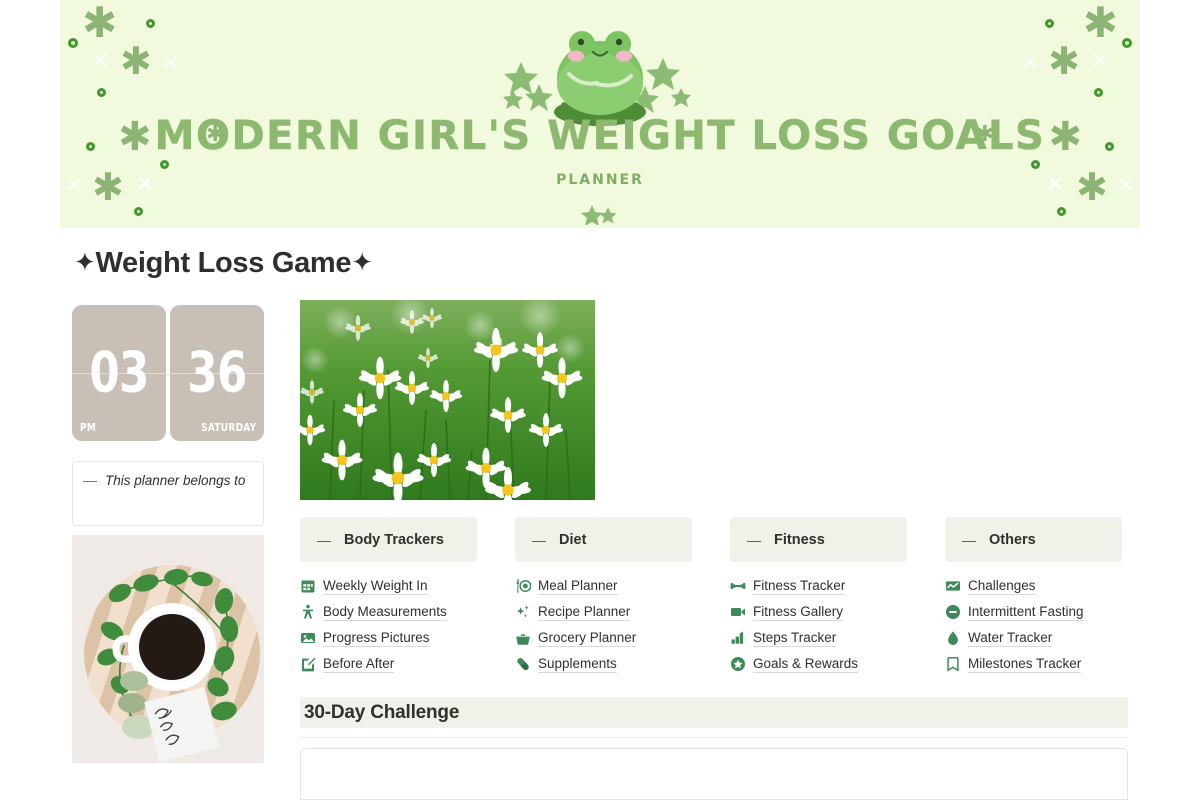 The height and width of the screenshot is (800, 1200). Describe the element at coordinates (738, 586) in the screenshot. I see `dumbbell-icon` at that location.